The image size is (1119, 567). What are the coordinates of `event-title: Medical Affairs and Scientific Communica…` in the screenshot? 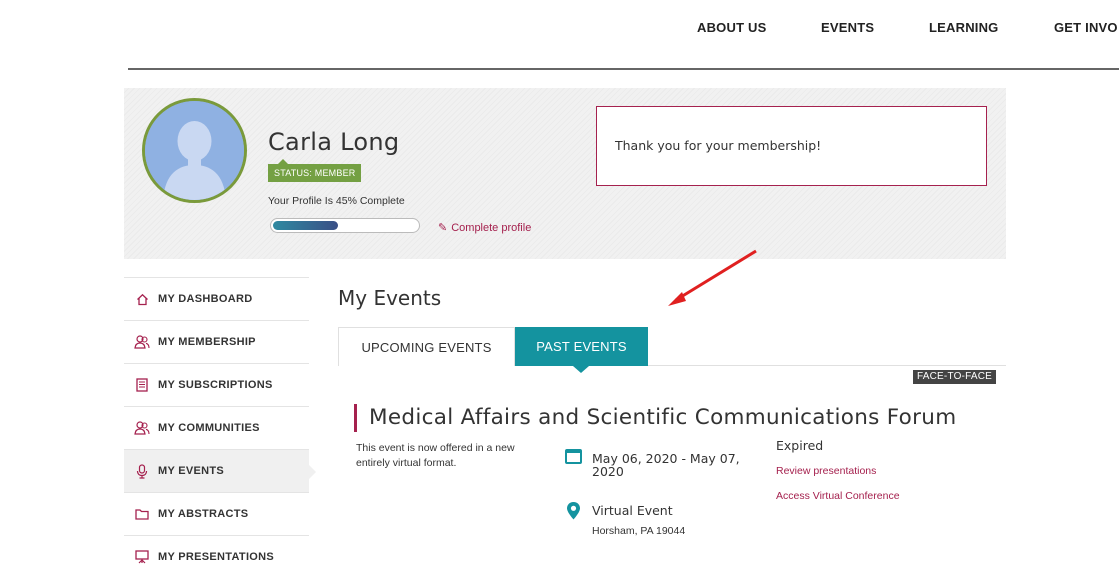 It's located at (655, 418).